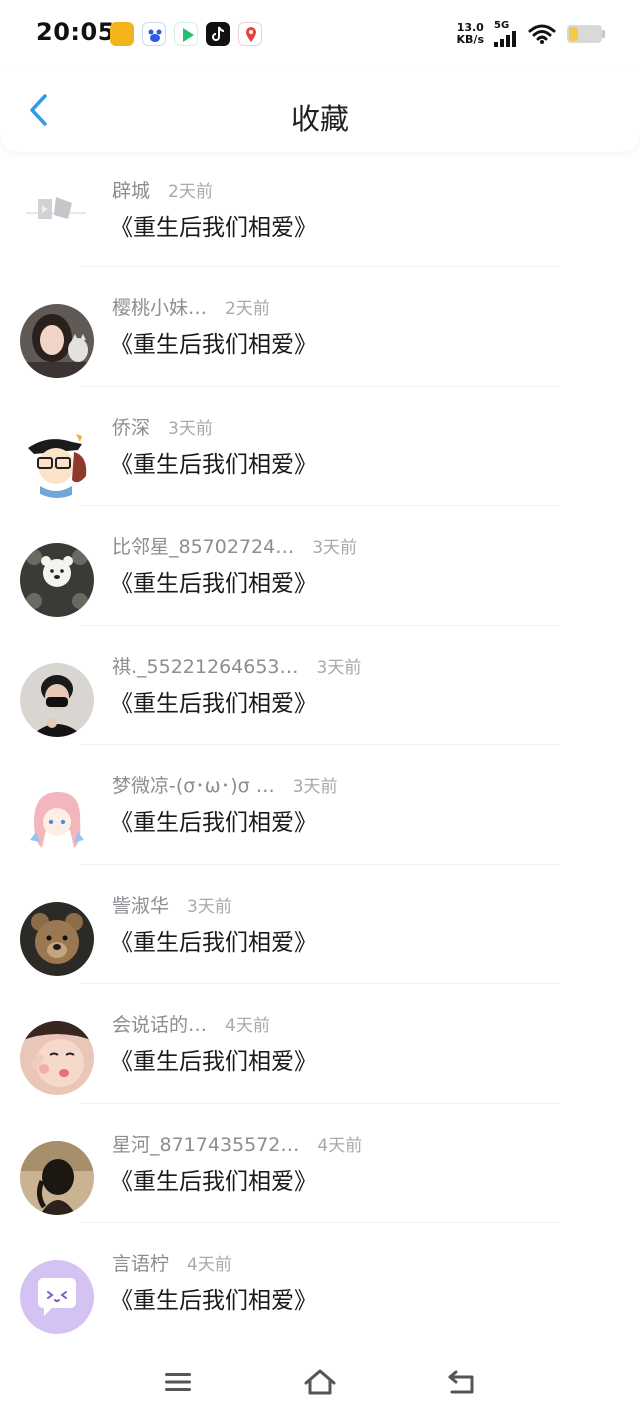 The image size is (640, 1422). What do you see at coordinates (320, 1044) in the screenshot?
I see `favorite-item: 会说话的… 4天前 《重生后我们相爱》` at bounding box center [320, 1044].